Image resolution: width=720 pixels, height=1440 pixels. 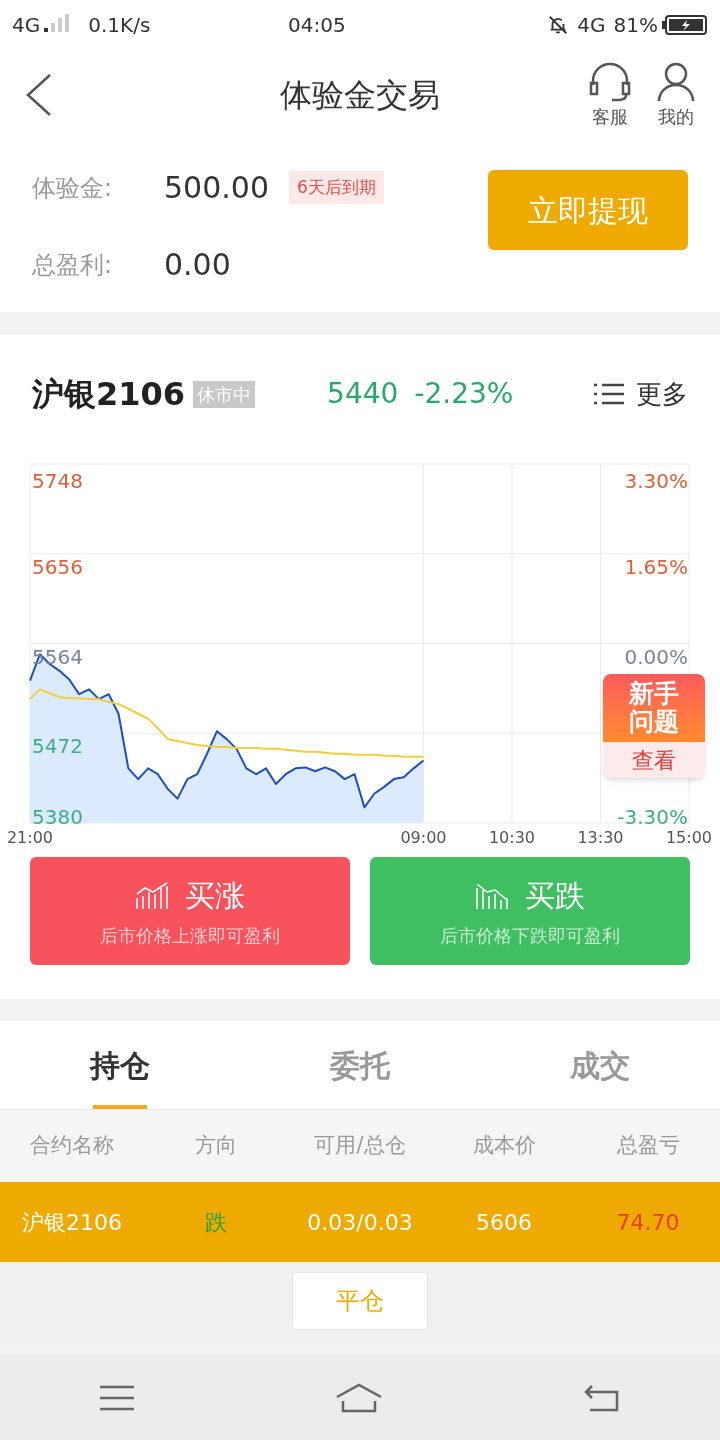 I want to click on rising-chart-icon, so click(x=152, y=895).